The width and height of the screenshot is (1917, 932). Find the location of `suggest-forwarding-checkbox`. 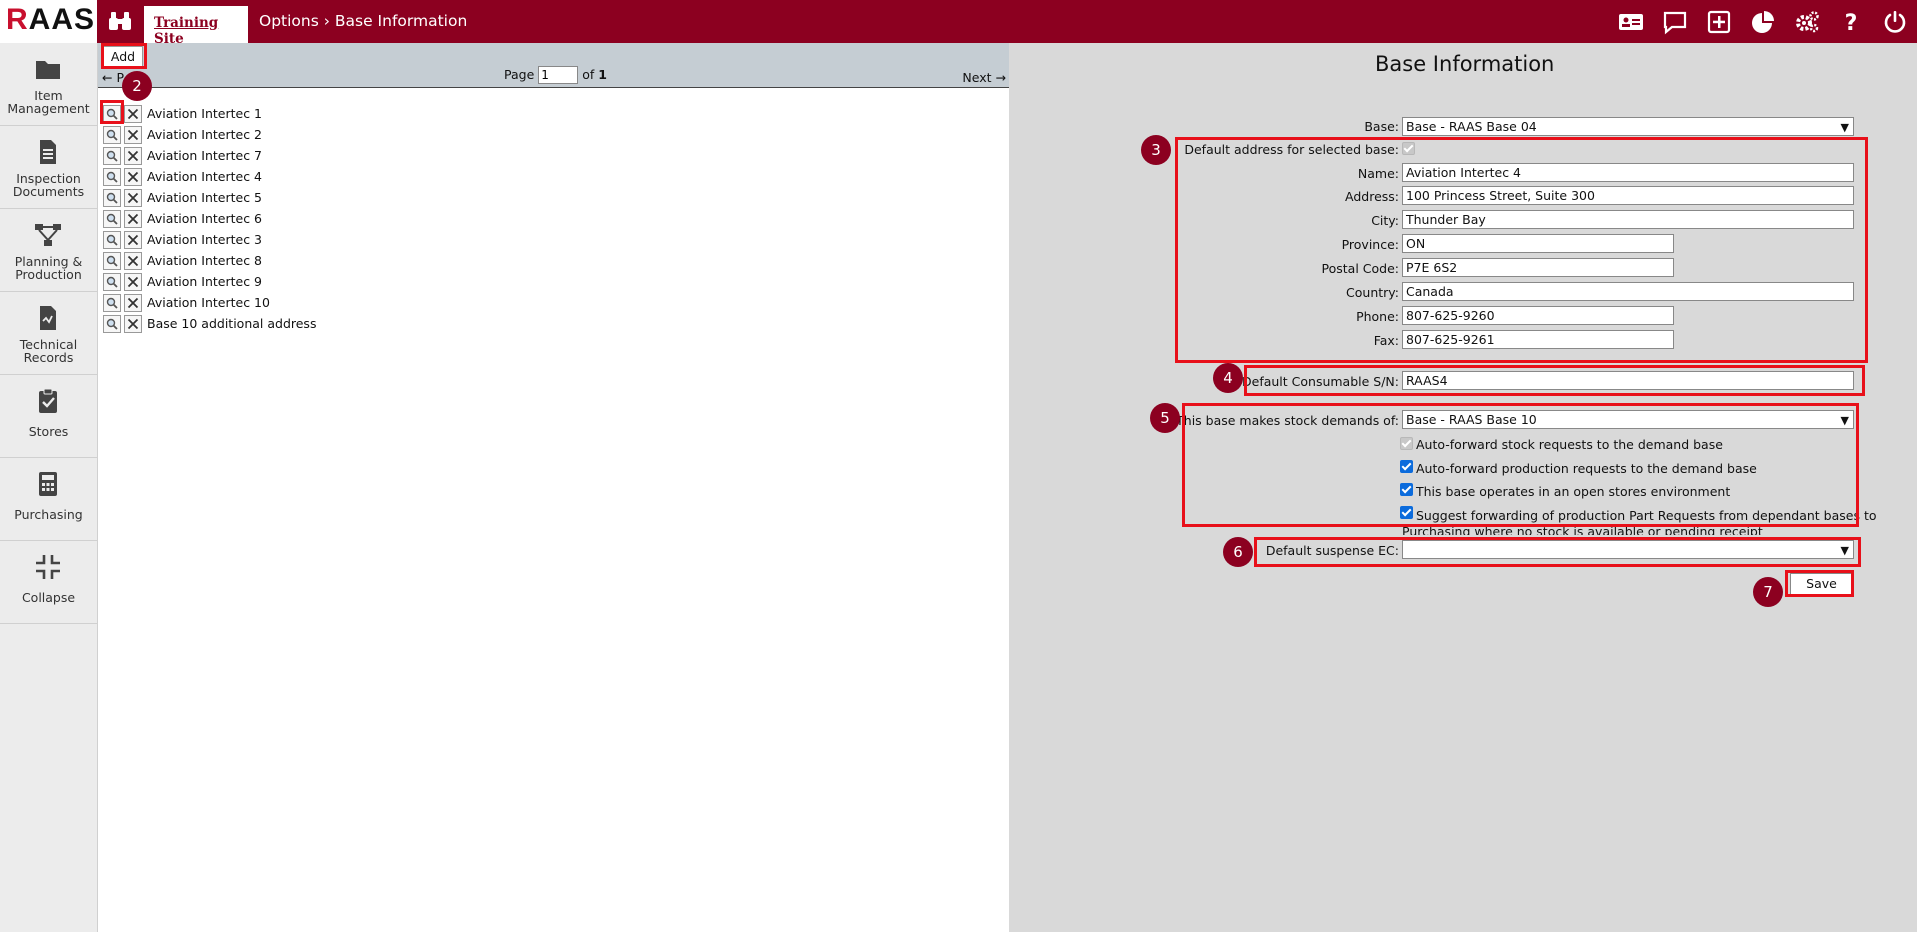

suggest-forwarding-checkbox is located at coordinates (1406, 512).